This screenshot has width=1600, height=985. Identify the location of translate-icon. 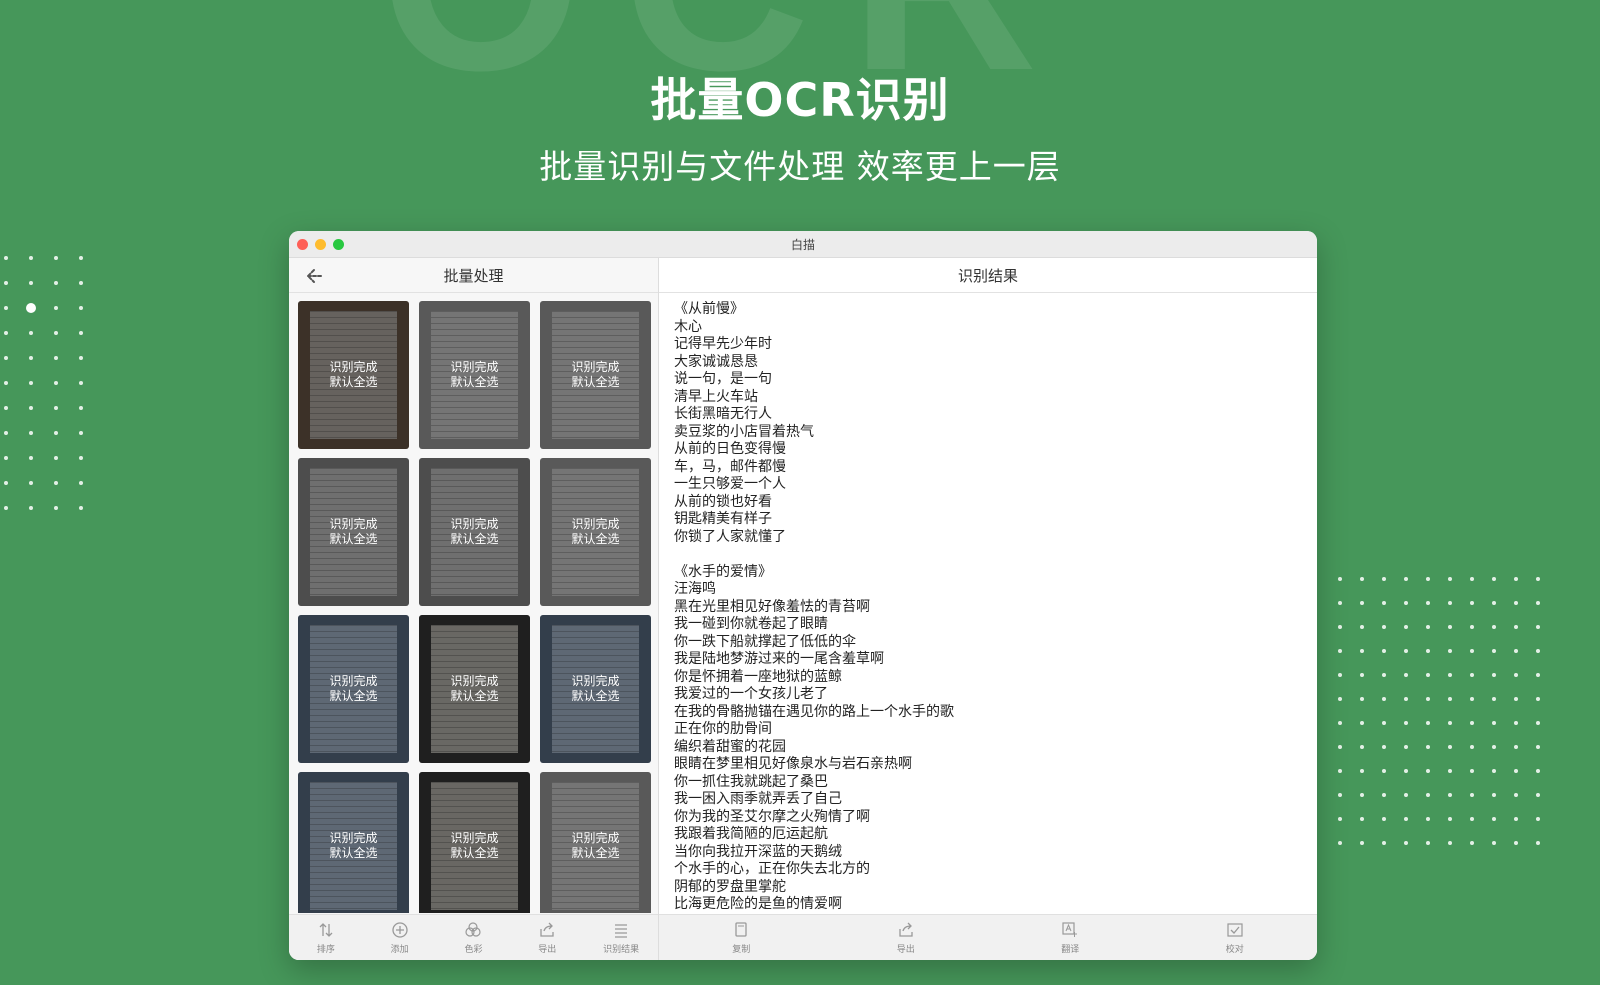
(1070, 929).